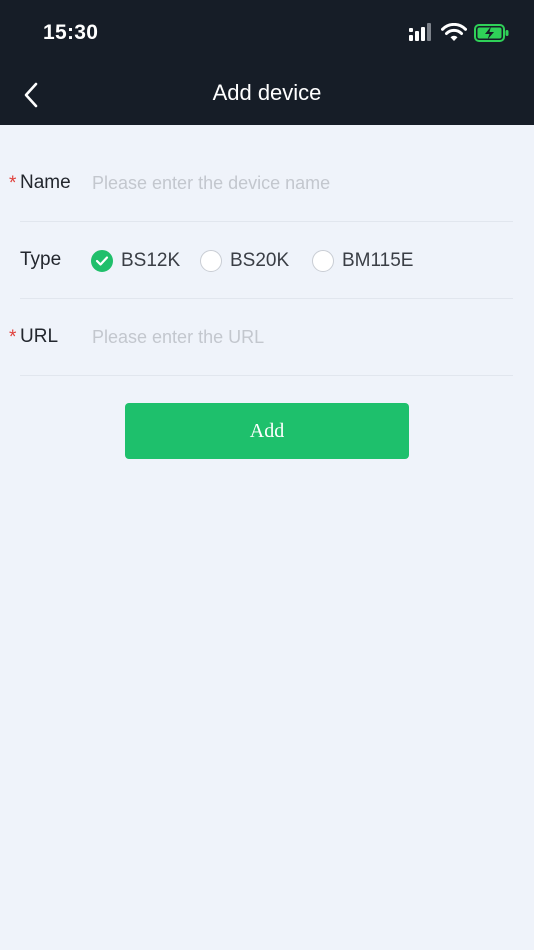 This screenshot has height=950, width=534. What do you see at coordinates (454, 32) in the screenshot?
I see `wifi-icon` at bounding box center [454, 32].